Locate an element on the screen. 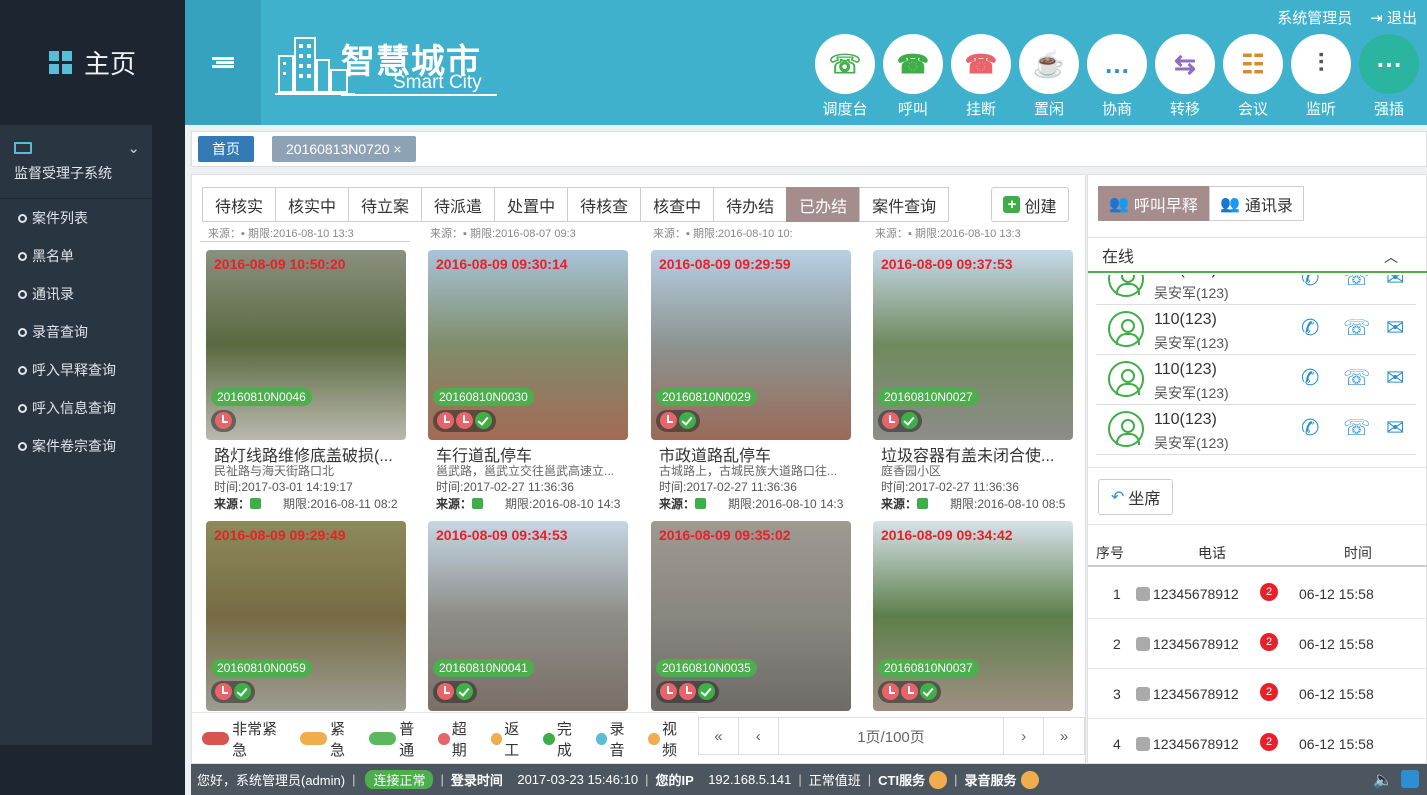 This screenshot has height=795, width=1427. status-tab: 案件查询 is located at coordinates (904, 204).